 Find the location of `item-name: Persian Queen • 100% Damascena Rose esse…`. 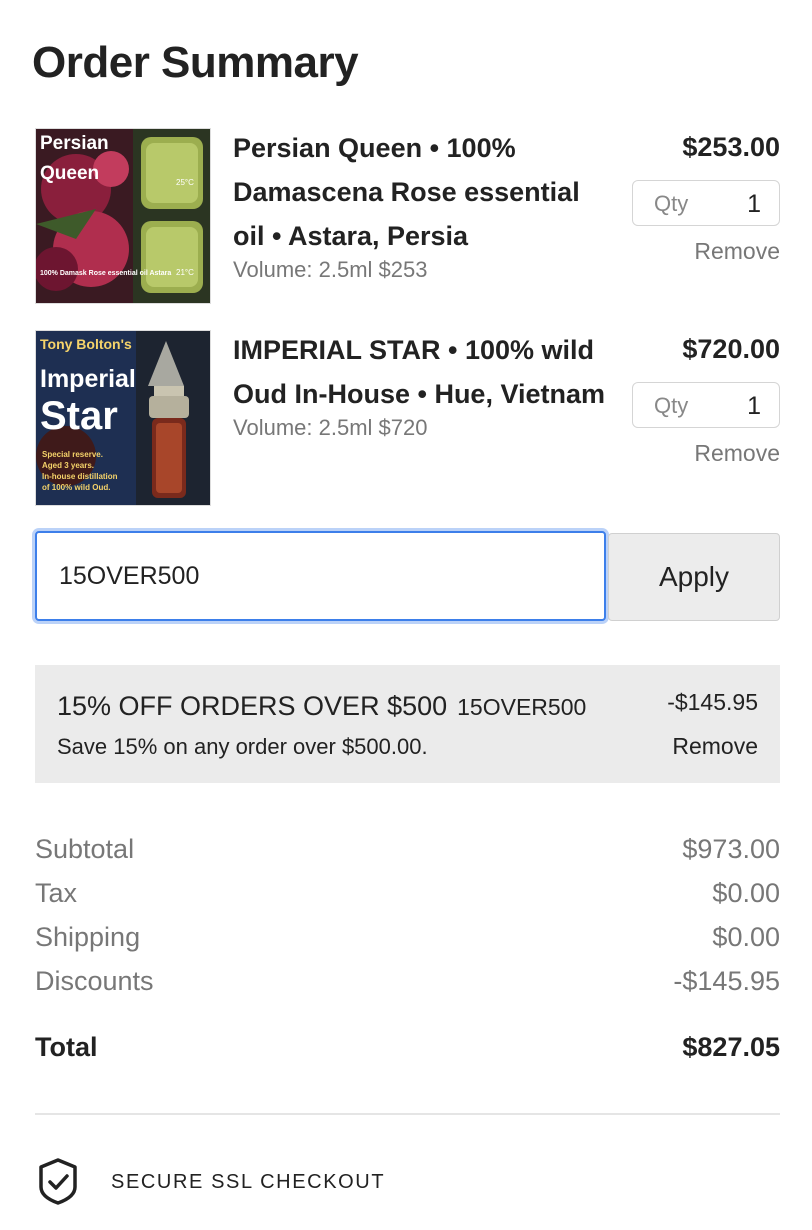

item-name: Persian Queen • 100% Damascena Rose esse… is located at coordinates (419, 192).